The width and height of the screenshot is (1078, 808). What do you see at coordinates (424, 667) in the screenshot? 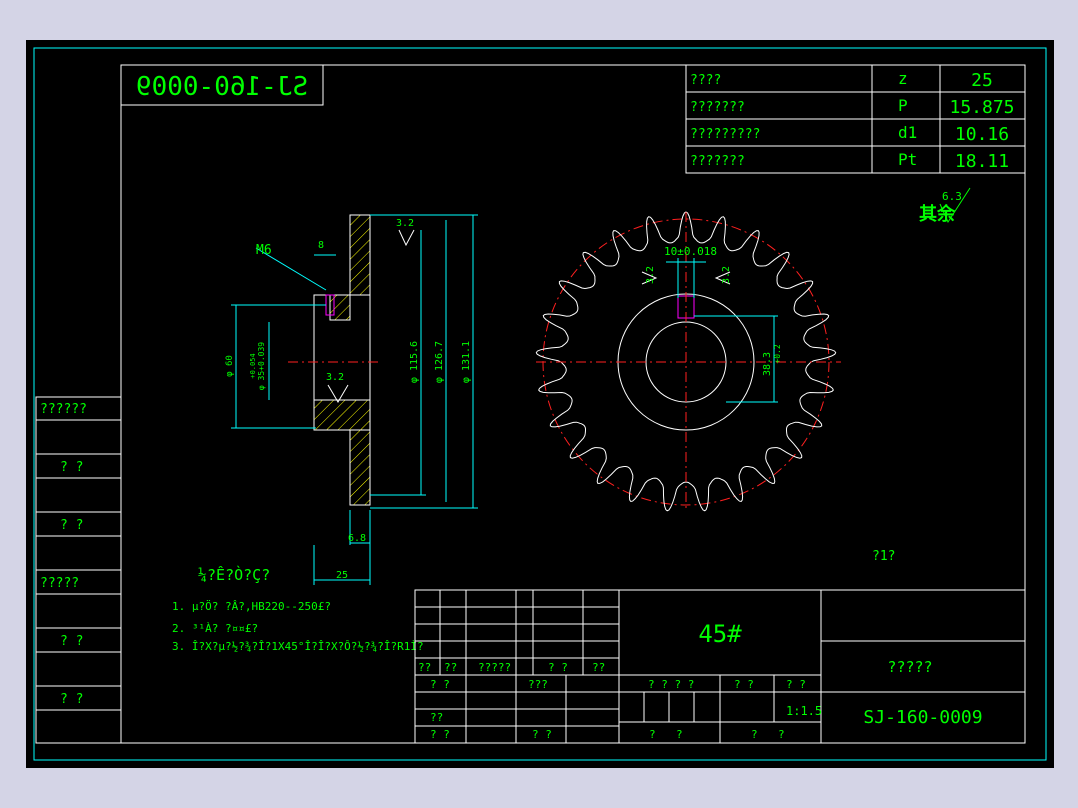
I see `row-label-0: ??` at bounding box center [424, 667].